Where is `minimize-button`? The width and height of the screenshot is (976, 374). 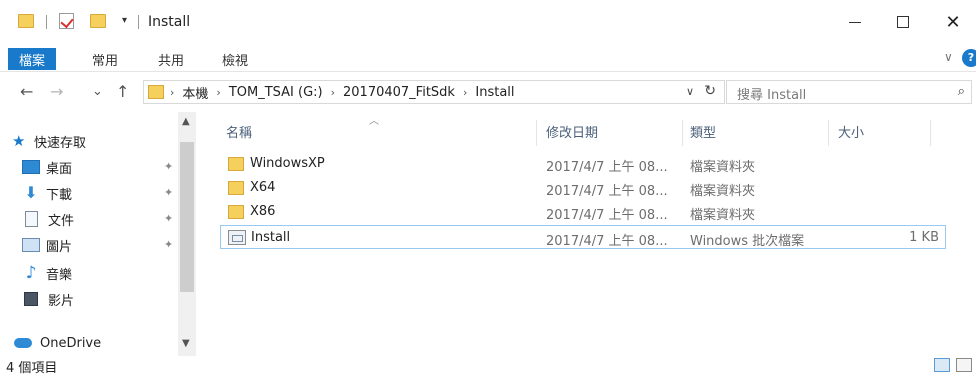 minimize-button is located at coordinates (855, 22).